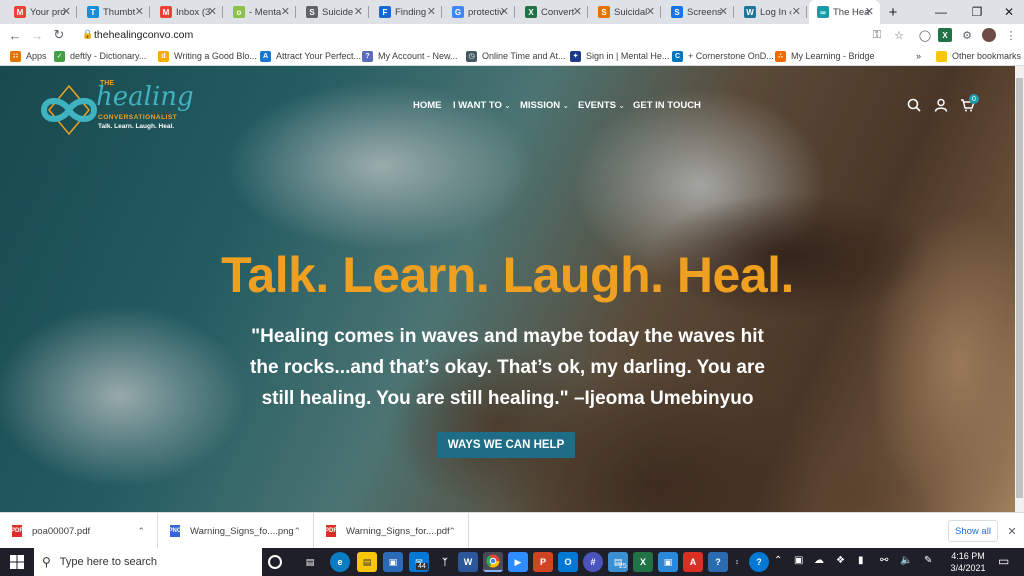 The width and height of the screenshot is (1024, 576). I want to click on zoom-icon: ▶, so click(518, 562).